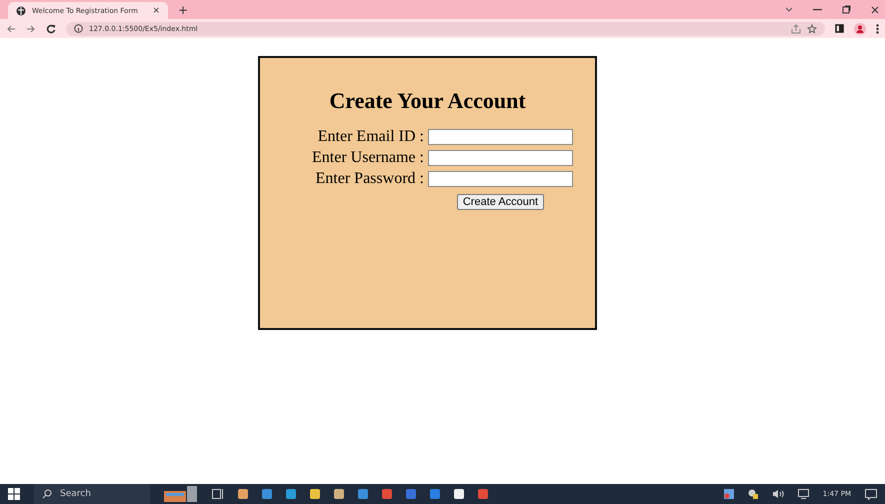  What do you see at coordinates (871, 494) in the screenshot?
I see `notification-icon` at bounding box center [871, 494].